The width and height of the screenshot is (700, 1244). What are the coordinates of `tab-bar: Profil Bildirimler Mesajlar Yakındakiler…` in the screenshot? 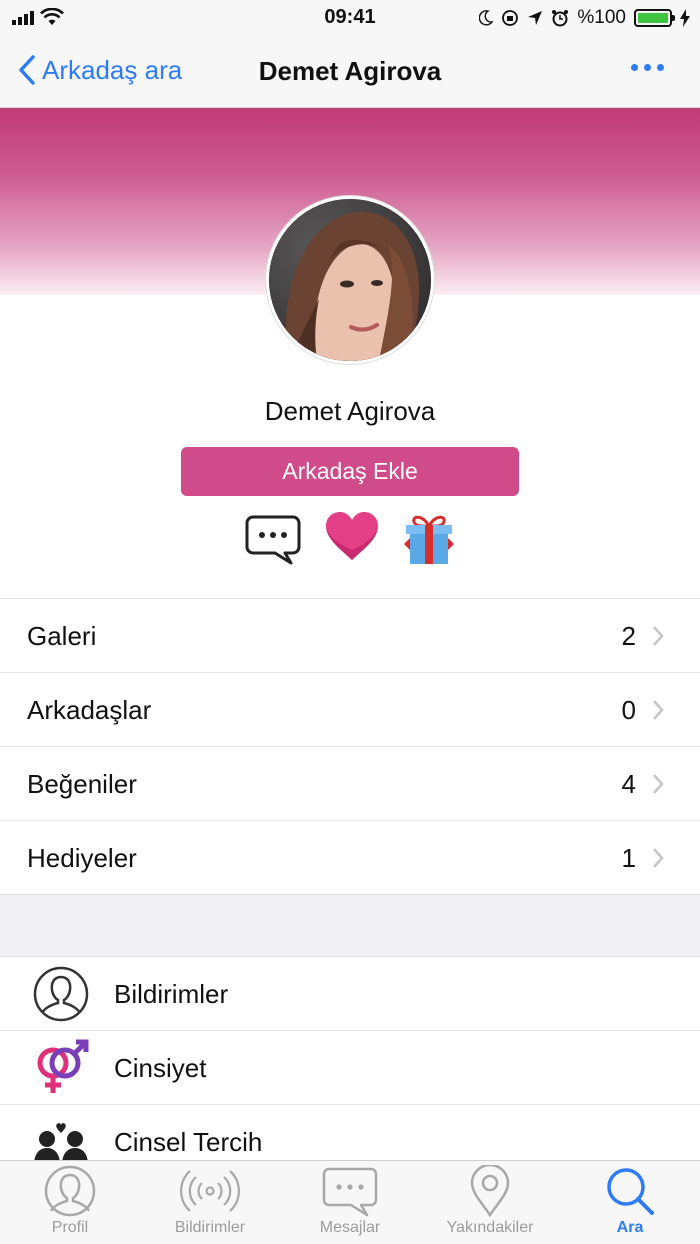 It's located at (350, 1202).